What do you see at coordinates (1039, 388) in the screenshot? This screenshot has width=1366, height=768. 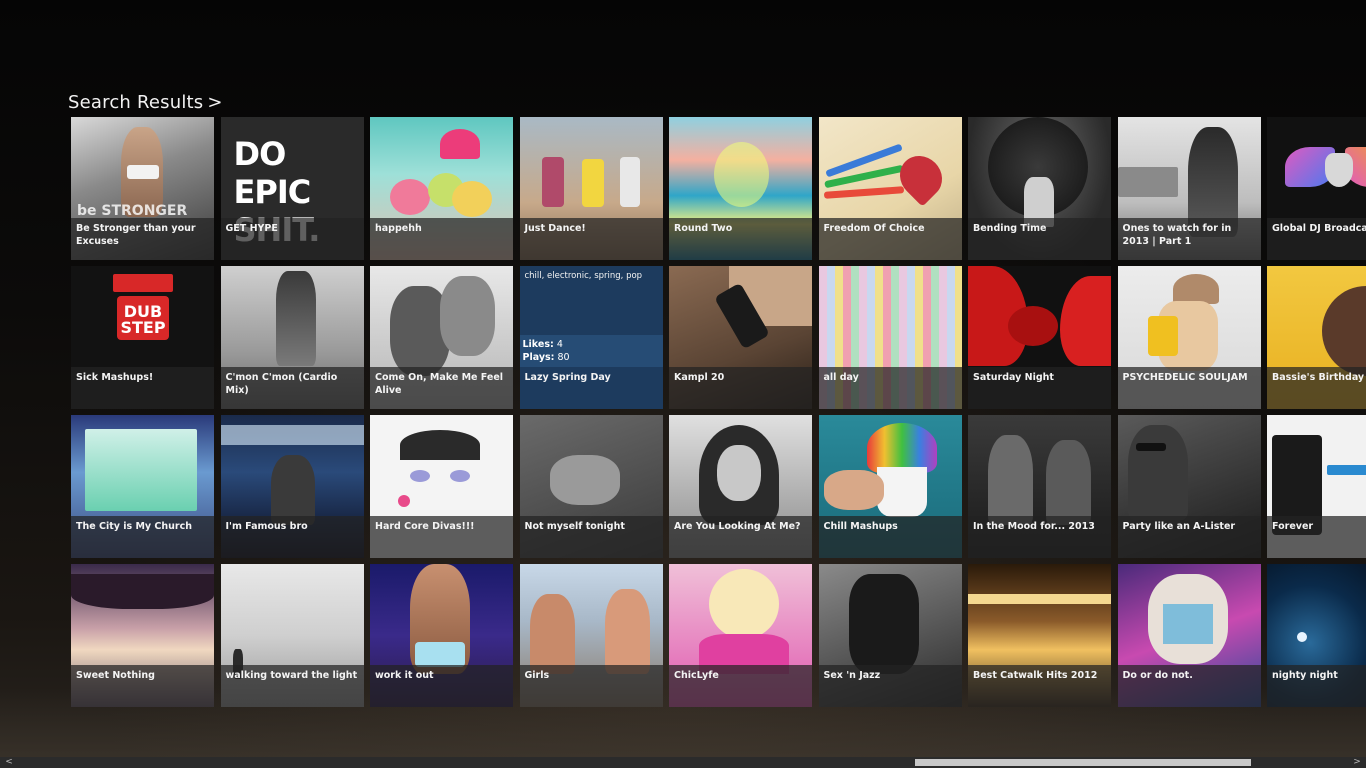 I see `playlist-title: Saturday Night` at bounding box center [1039, 388].